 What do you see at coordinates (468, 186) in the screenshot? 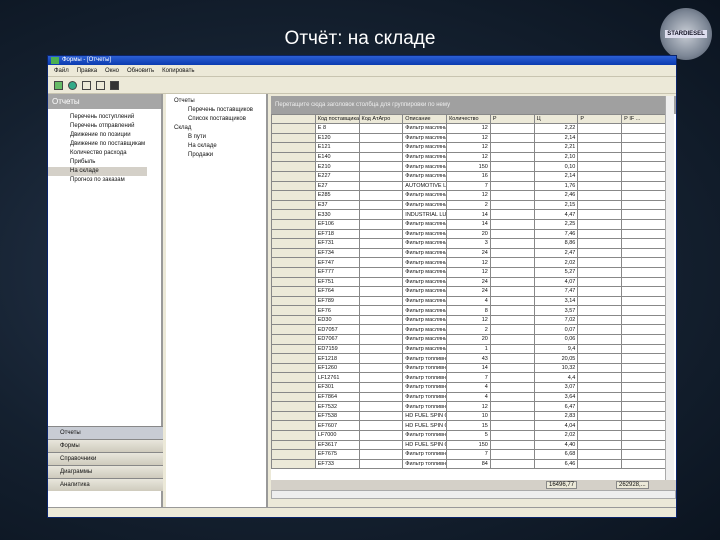
I see `table-row: E27 AUTOMOTIVE LUBE S7 1,76` at bounding box center [468, 186].